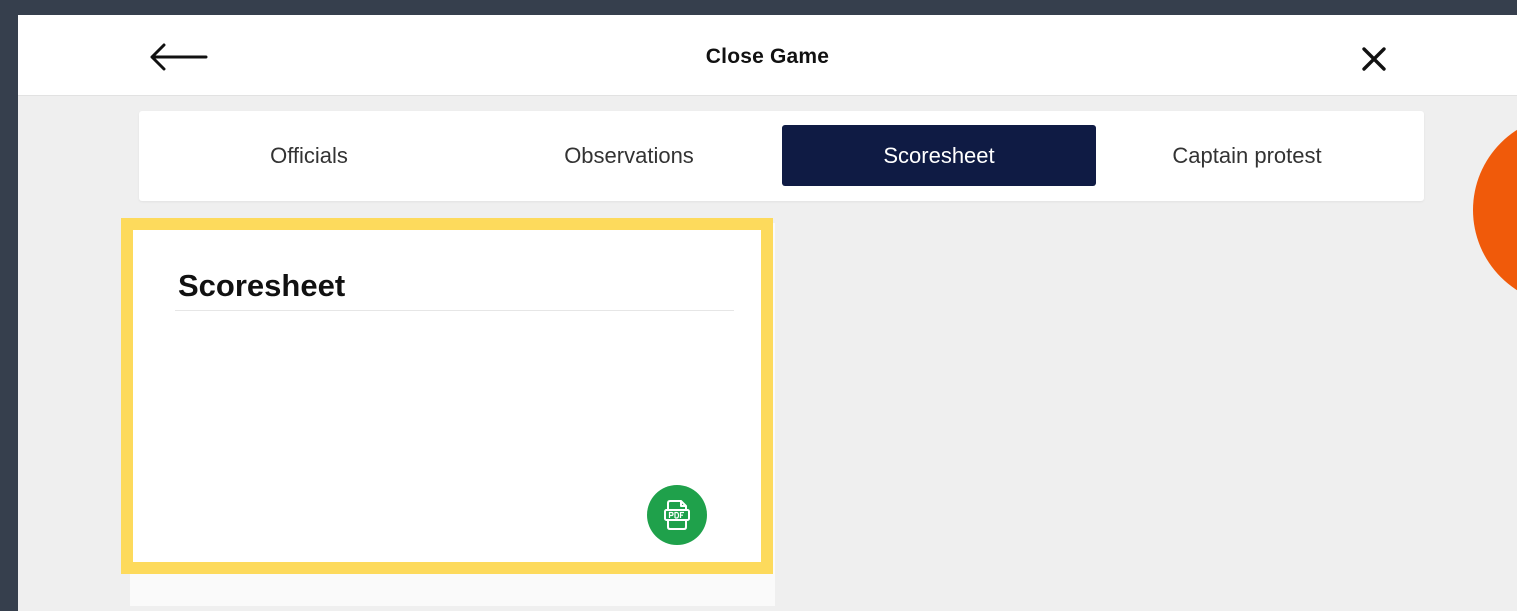 The image size is (1517, 611). I want to click on top-bar: Close Game, so click(767, 55).